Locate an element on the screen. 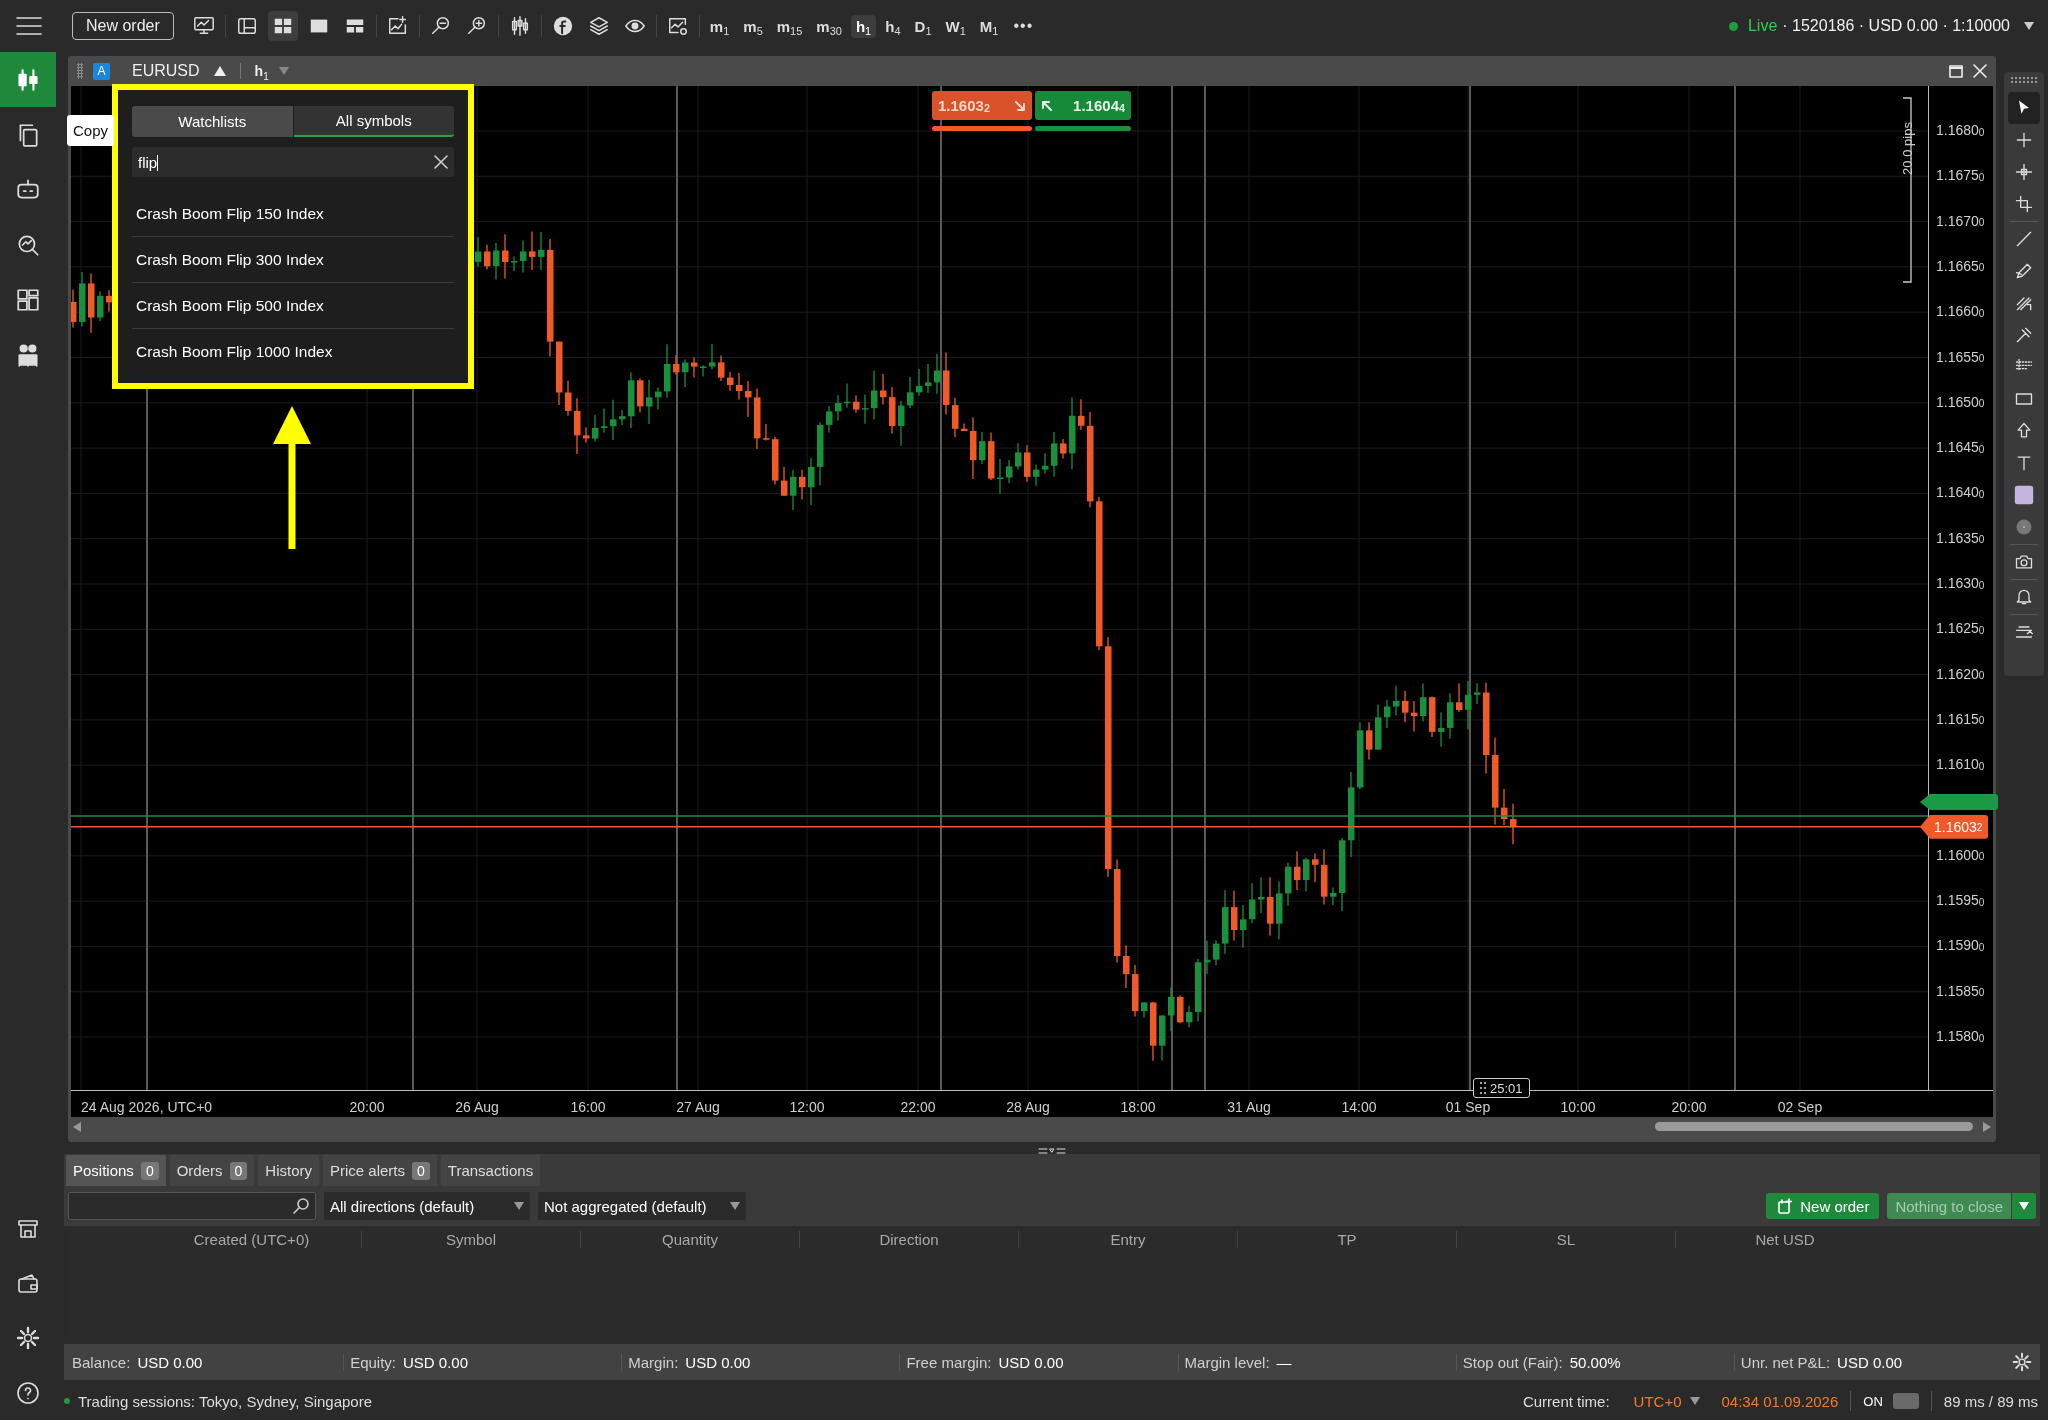  circle-icon is located at coordinates (2024, 527).